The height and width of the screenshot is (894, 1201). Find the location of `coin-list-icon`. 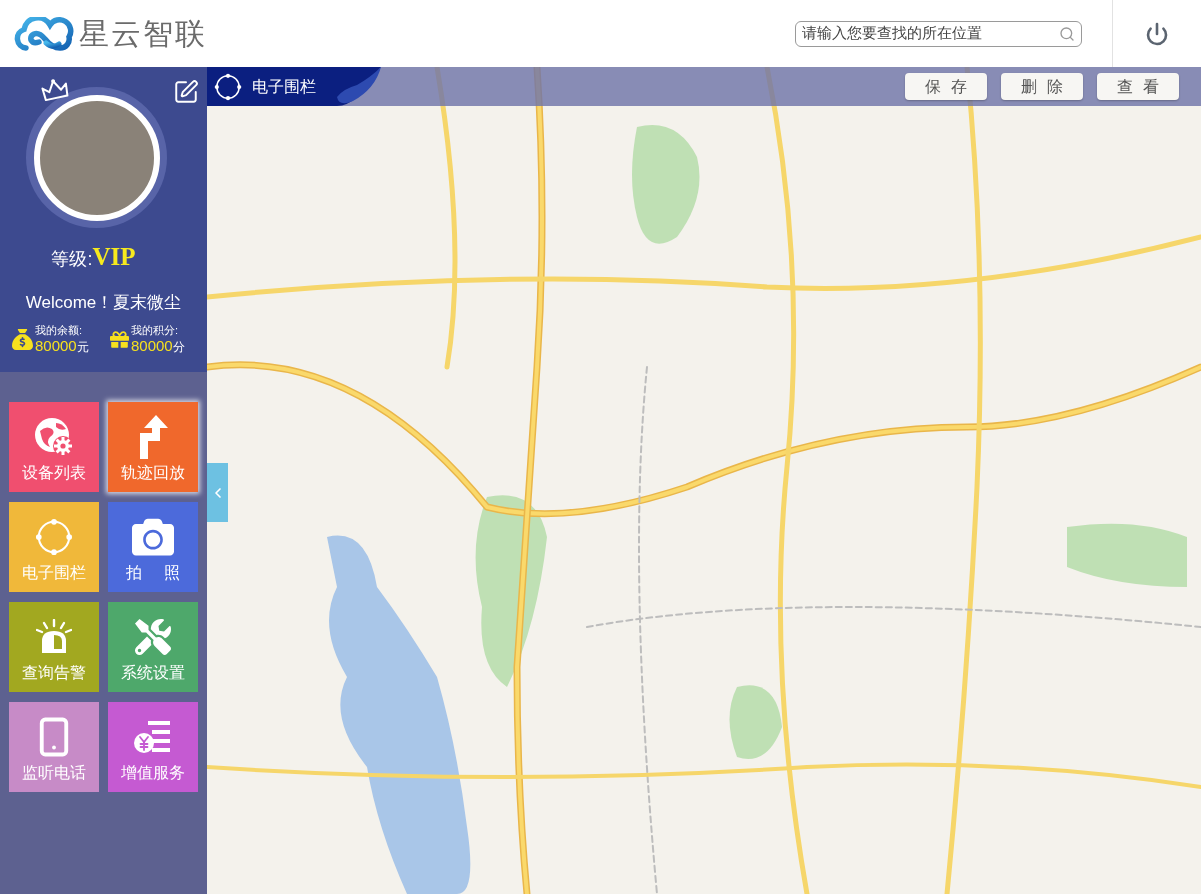

coin-list-icon is located at coordinates (153, 737).